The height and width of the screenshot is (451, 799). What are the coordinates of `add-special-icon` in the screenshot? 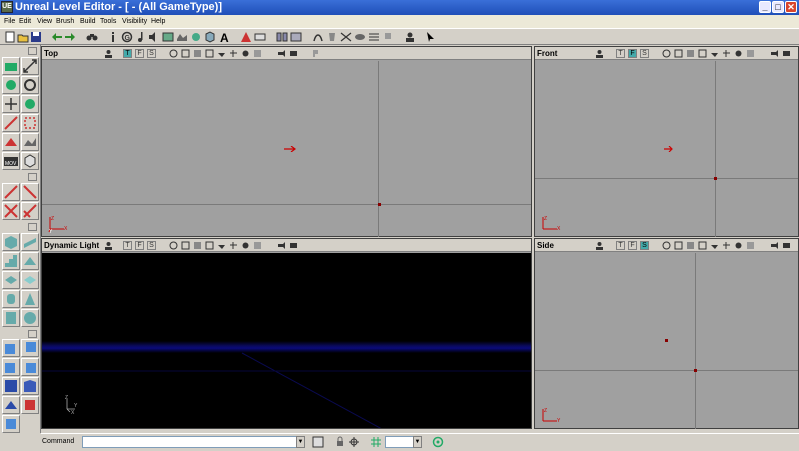 It's located at (30, 386).